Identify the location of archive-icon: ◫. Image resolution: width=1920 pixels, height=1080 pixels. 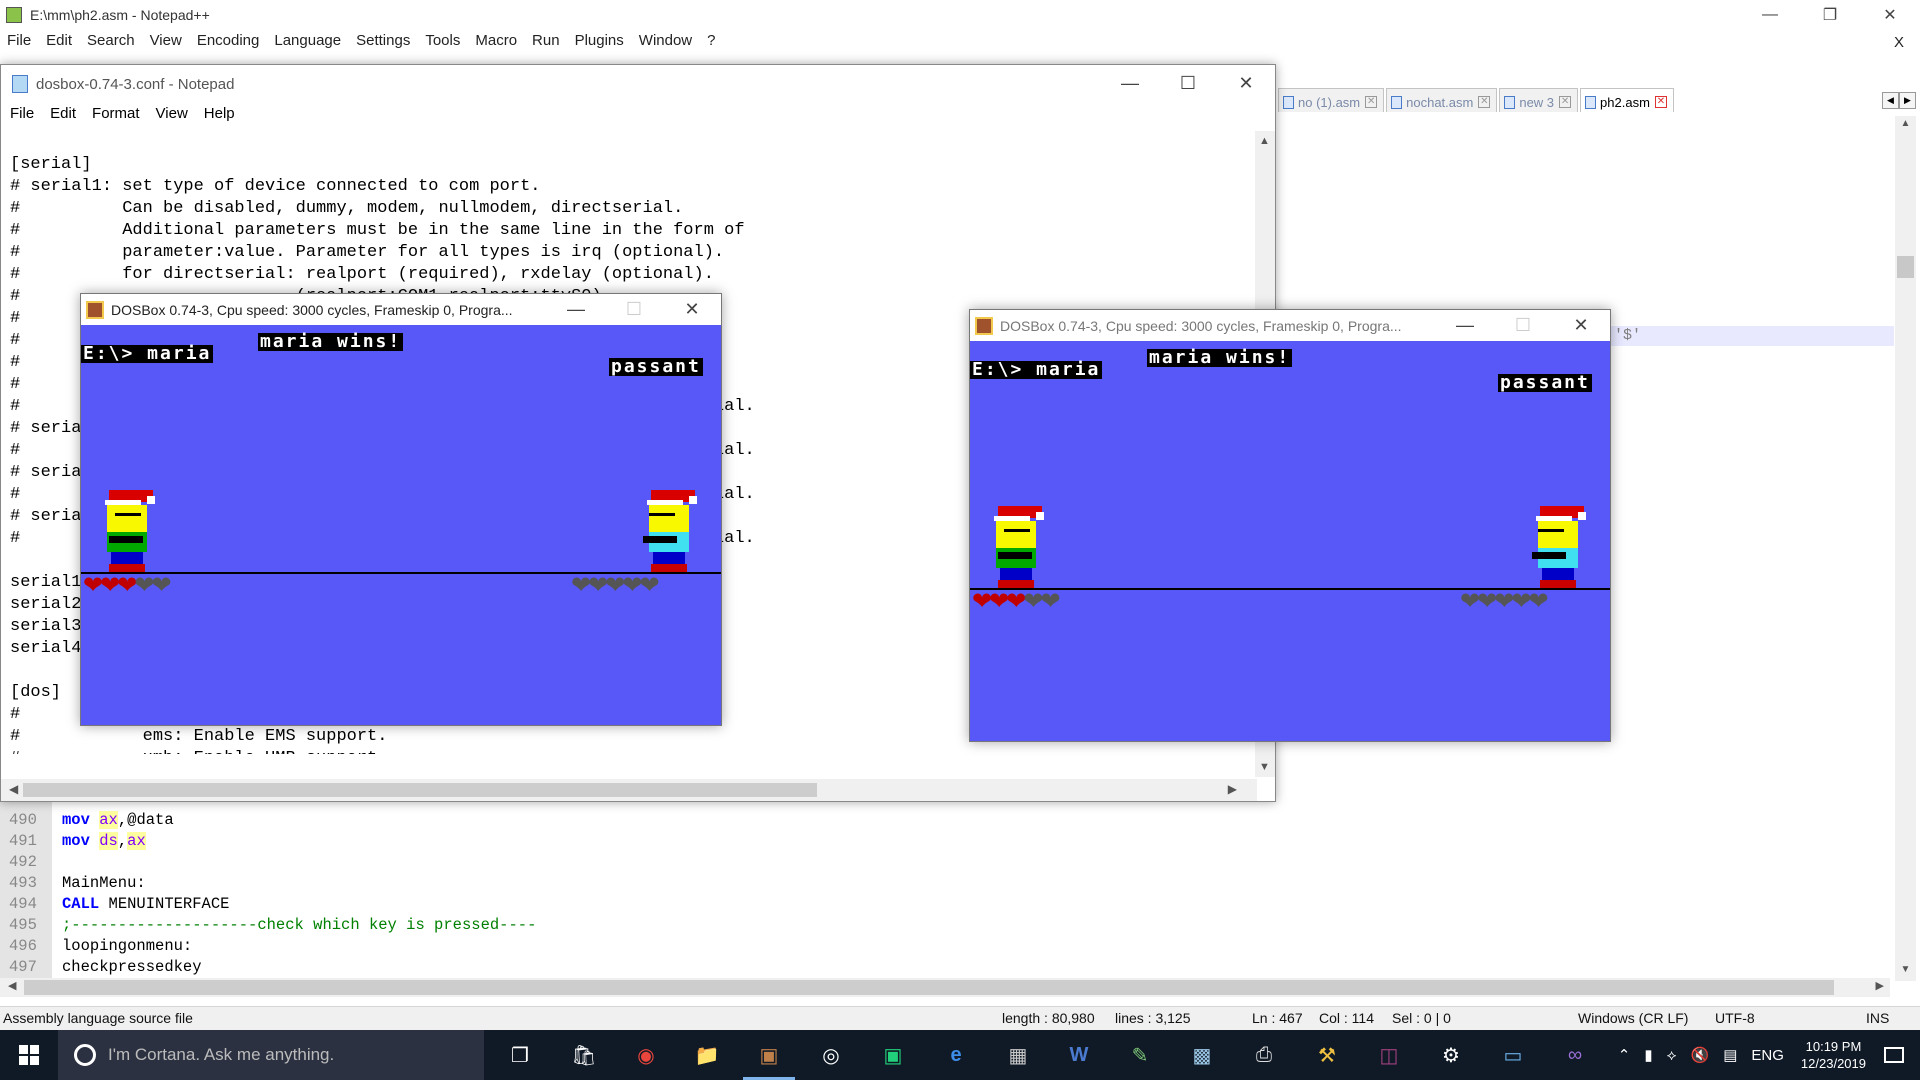
(1389, 1055).